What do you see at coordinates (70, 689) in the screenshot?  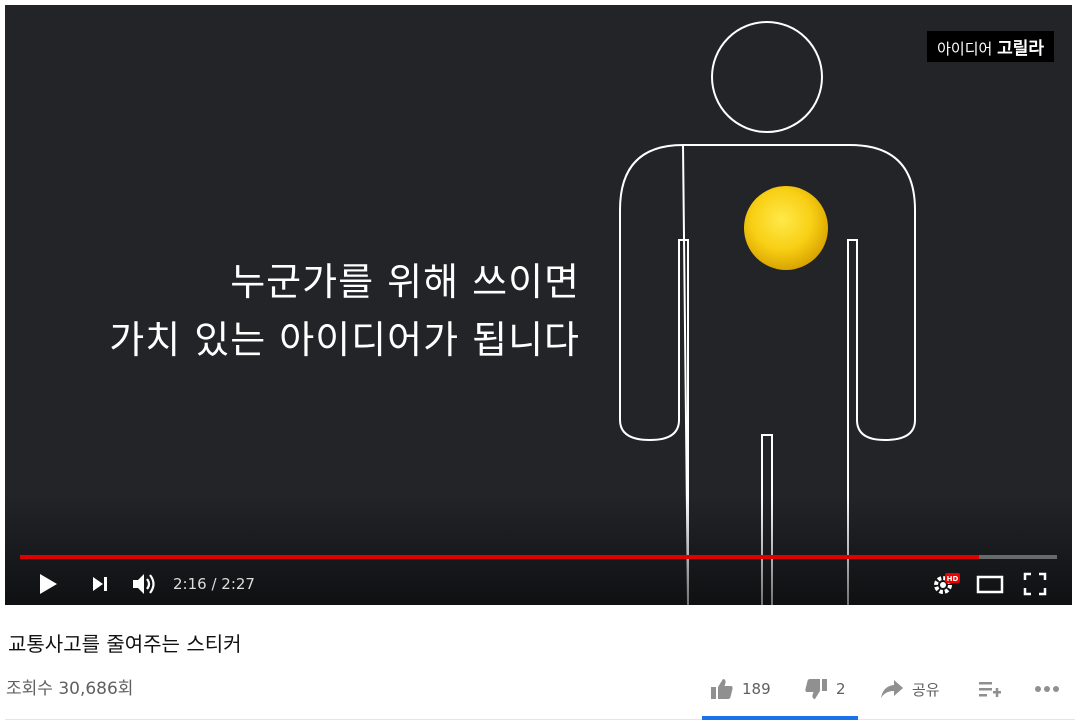 I see `view-count: 조회수 30,686회` at bounding box center [70, 689].